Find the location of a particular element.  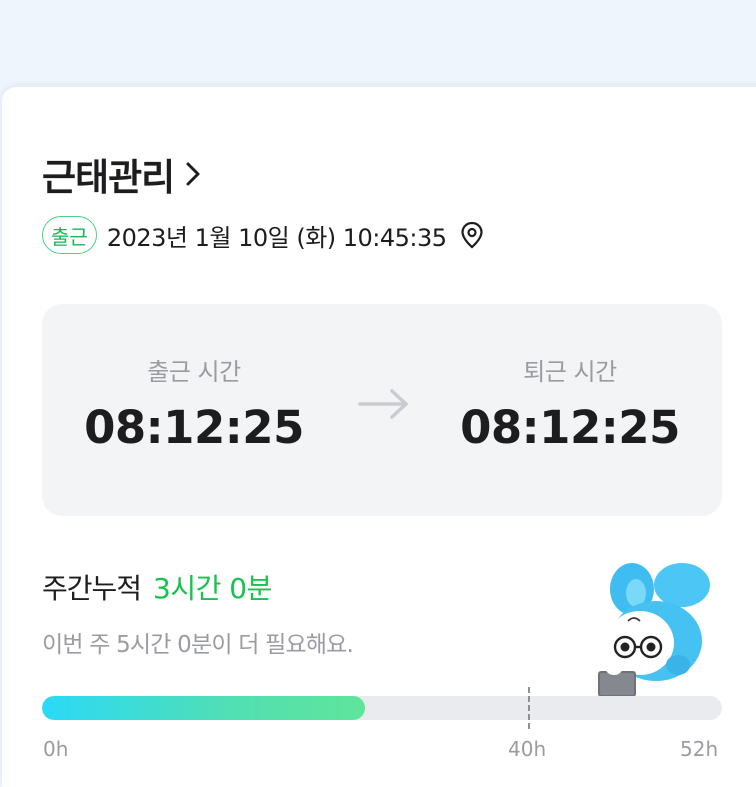

weekly-value: 3시간 0분 is located at coordinates (212, 588).